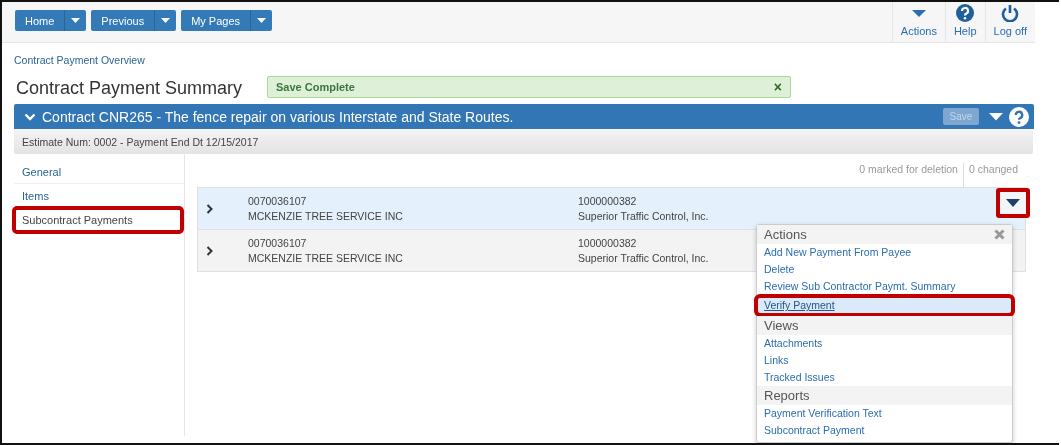  What do you see at coordinates (315, 86) in the screenshot?
I see `alert-message: Save Complete` at bounding box center [315, 86].